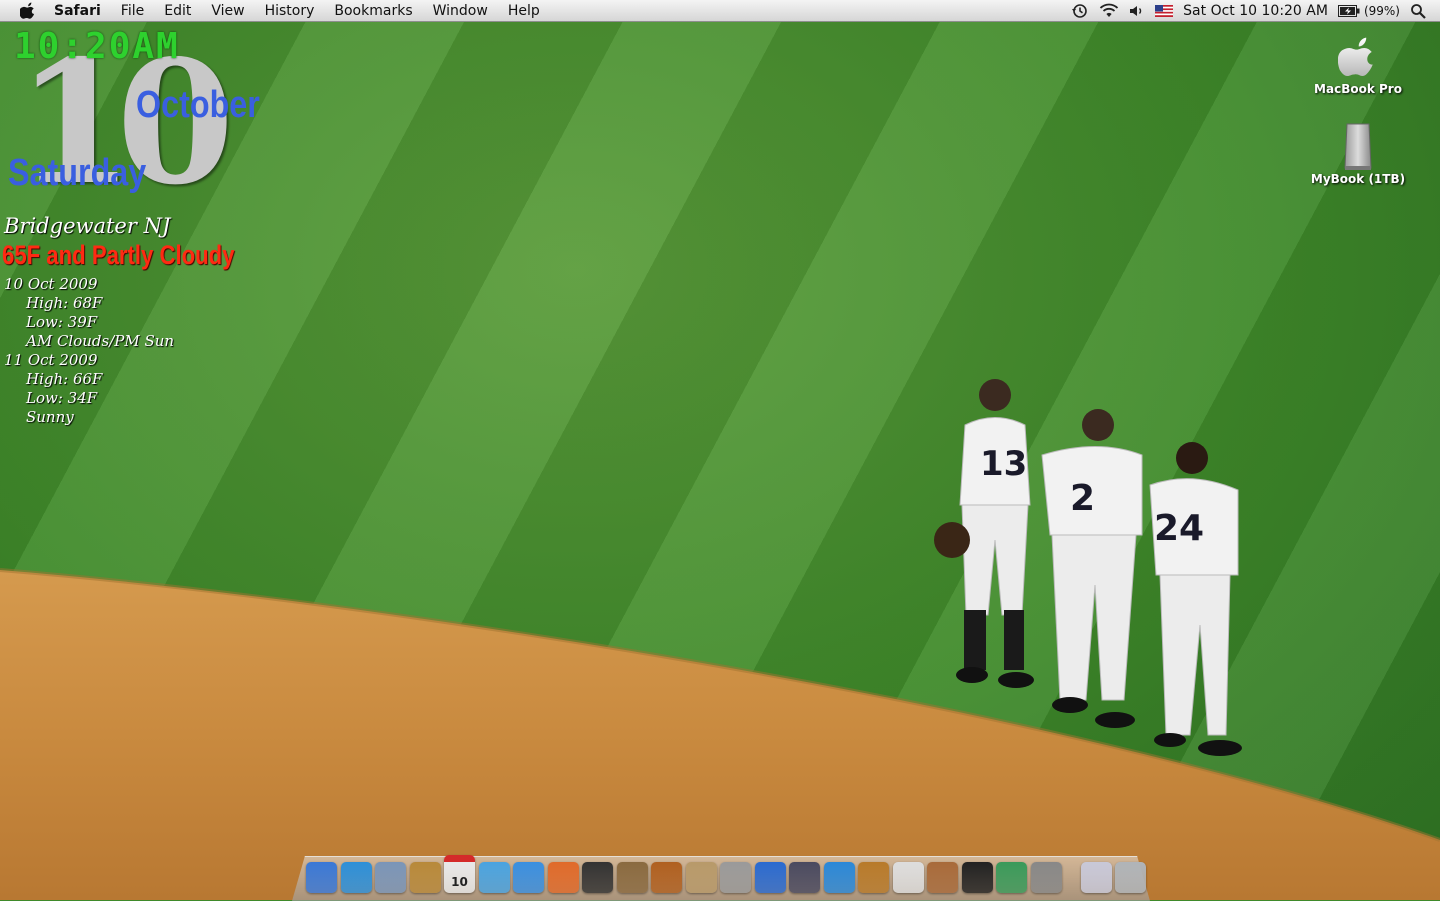  What do you see at coordinates (1082, 498) in the screenshot?
I see `svg-text: 2` at bounding box center [1082, 498].